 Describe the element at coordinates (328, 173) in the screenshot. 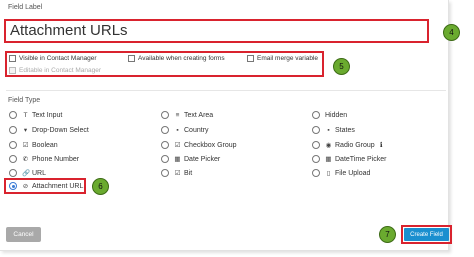

I see `file-icon: ▯` at that location.